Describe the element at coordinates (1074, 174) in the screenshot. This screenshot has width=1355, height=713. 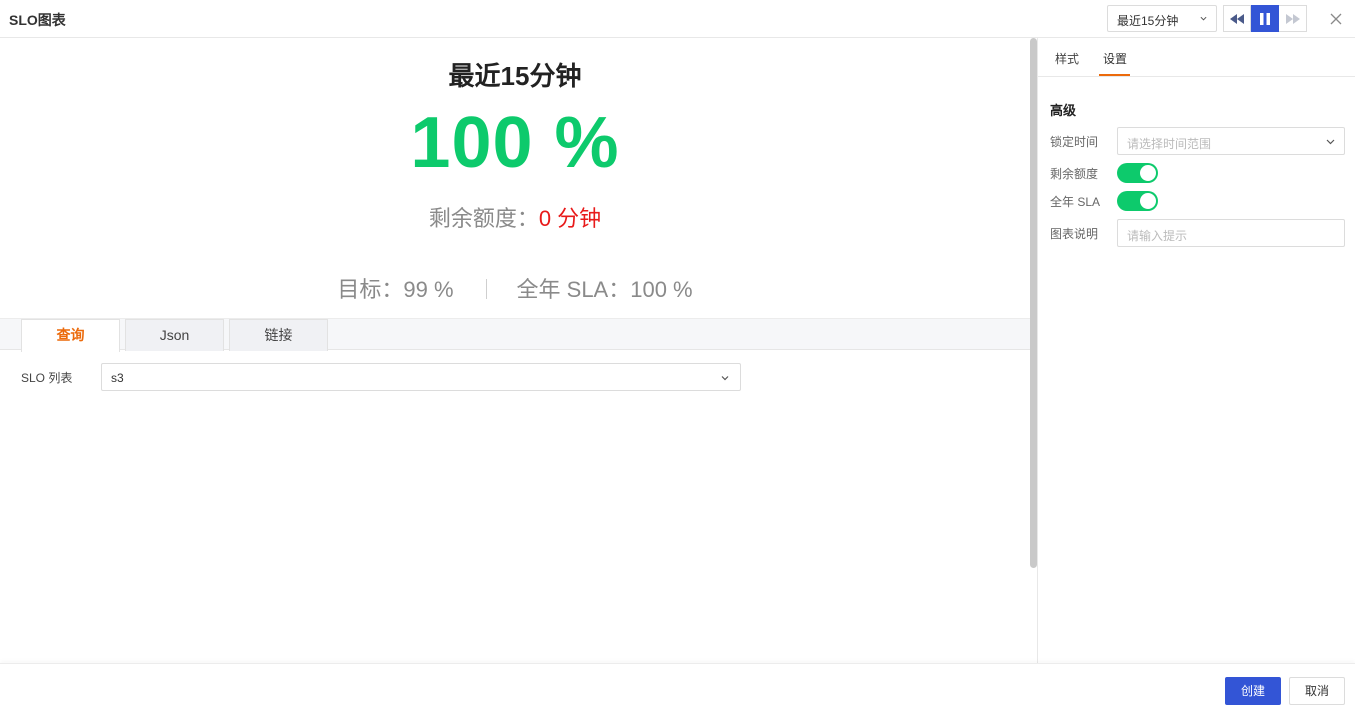
I see `remaining-toggle-label: 剩余额度` at that location.